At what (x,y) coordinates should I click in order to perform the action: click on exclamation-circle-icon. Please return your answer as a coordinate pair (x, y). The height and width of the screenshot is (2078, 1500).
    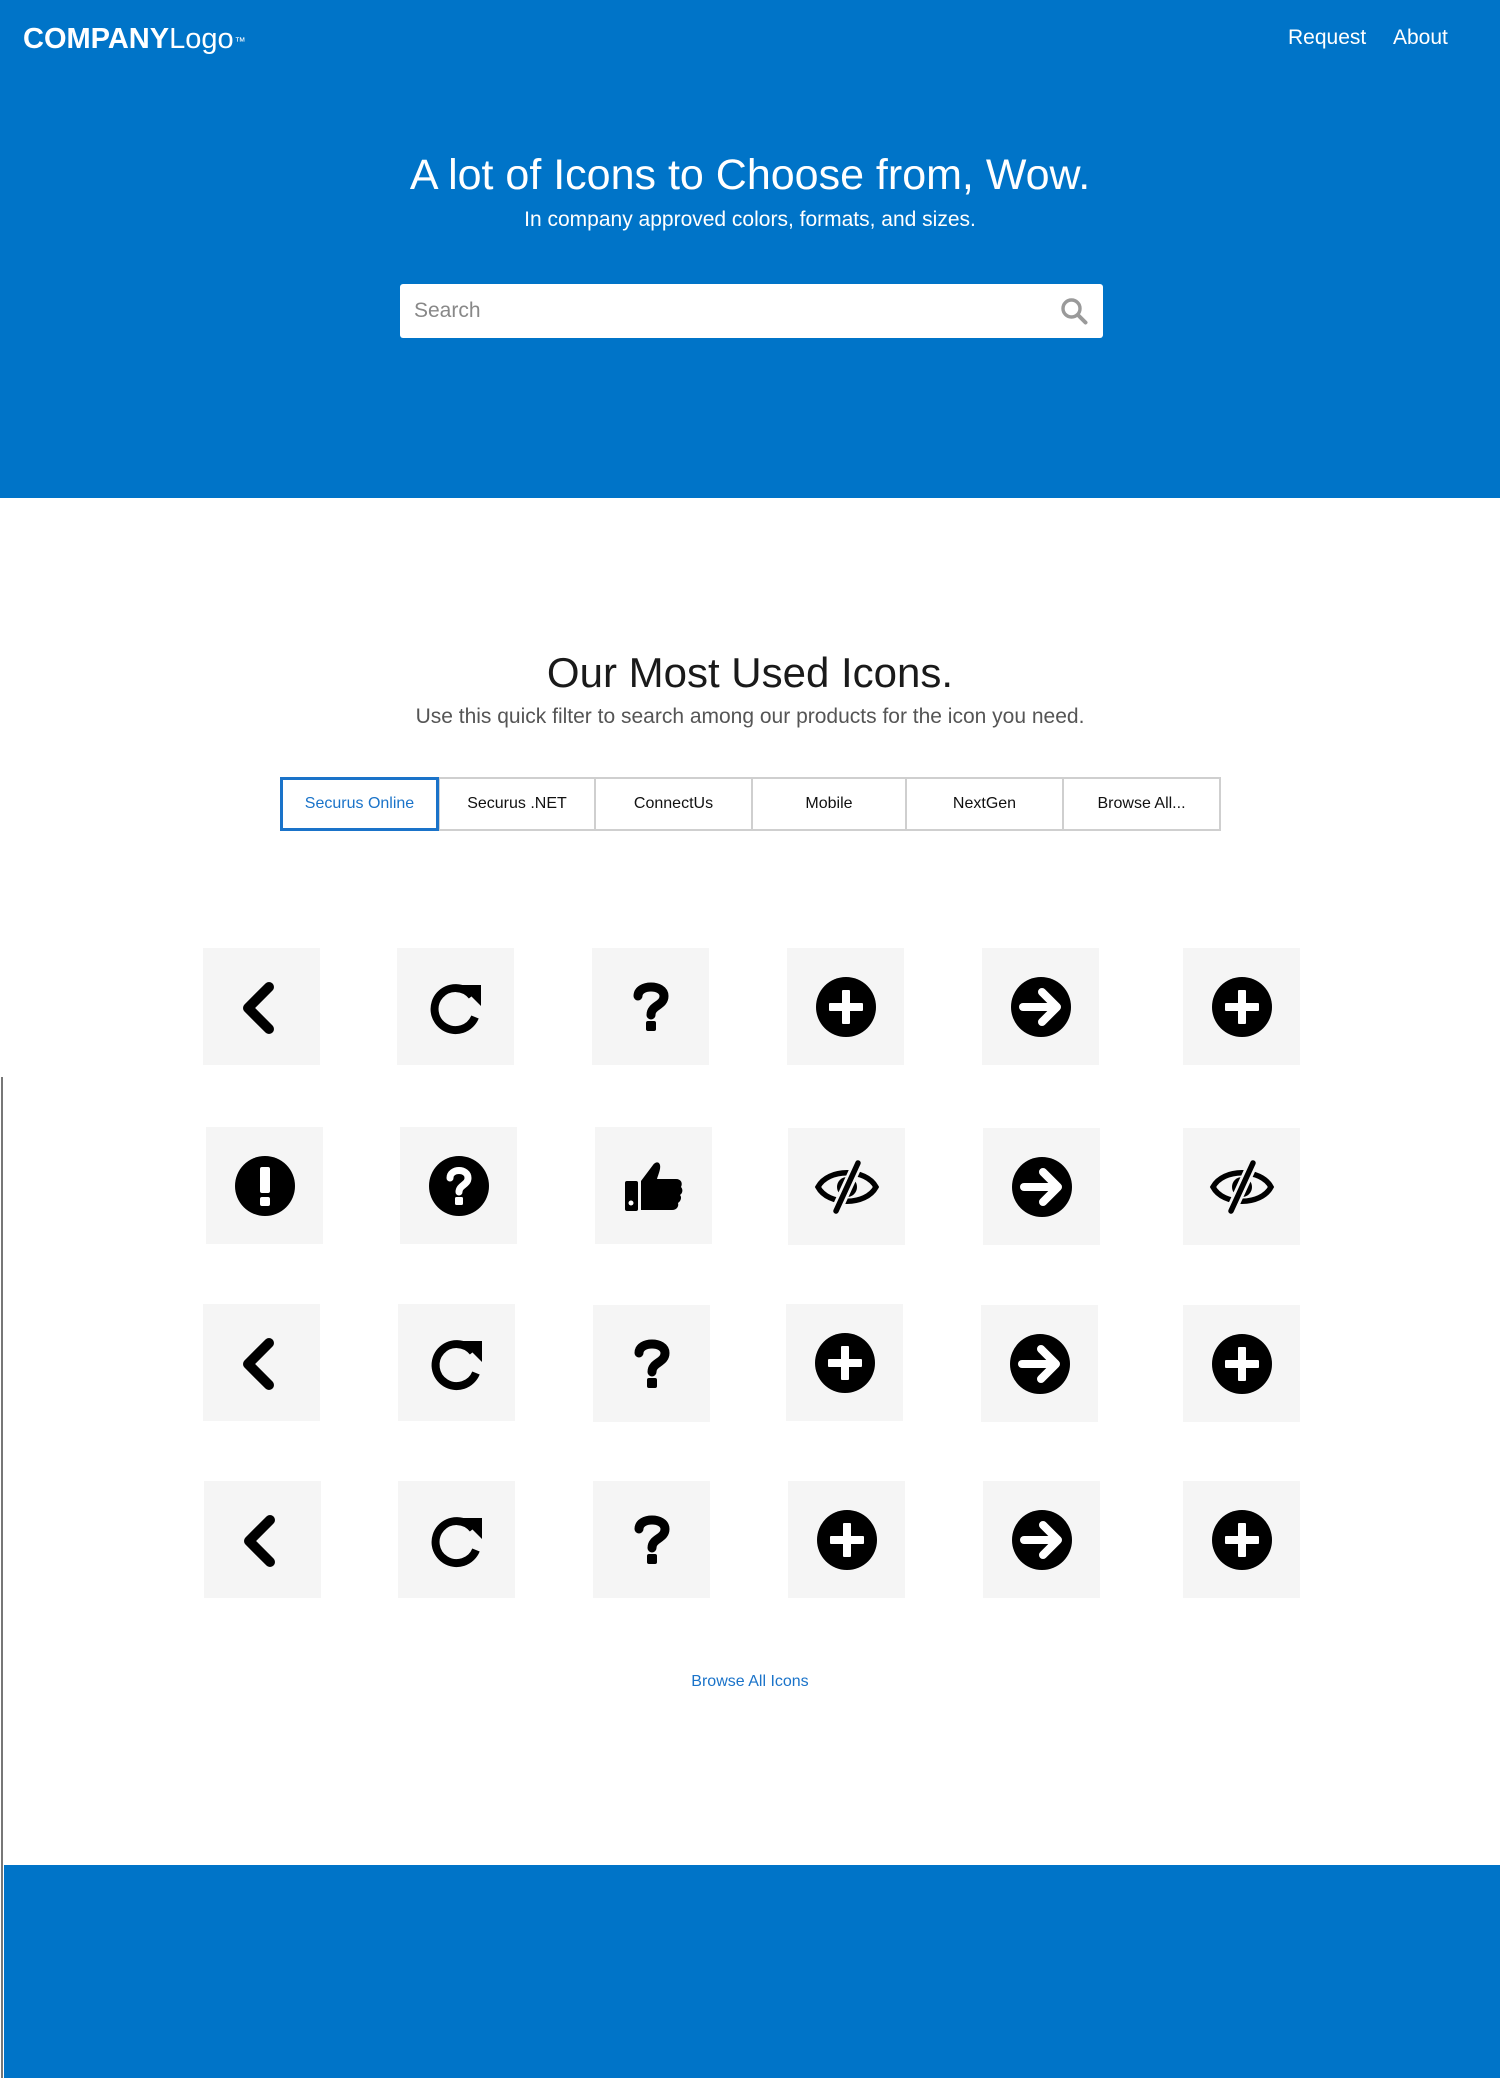
    Looking at the image, I should click on (264, 1185).